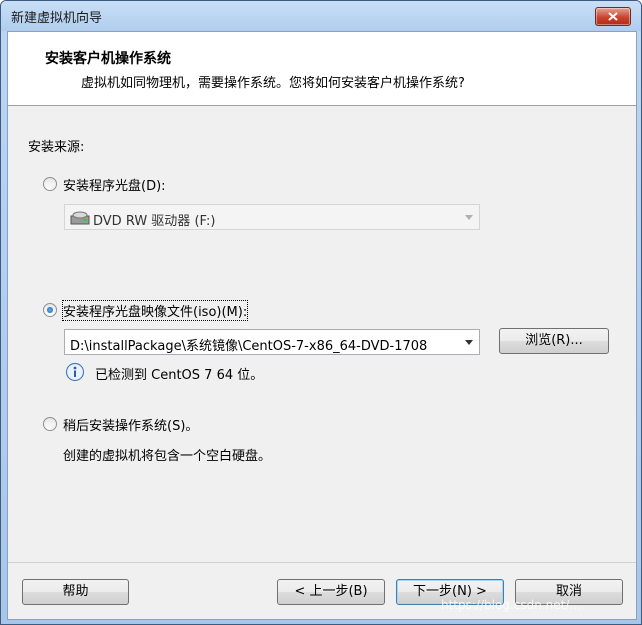  I want to click on later-radio, so click(50, 424).